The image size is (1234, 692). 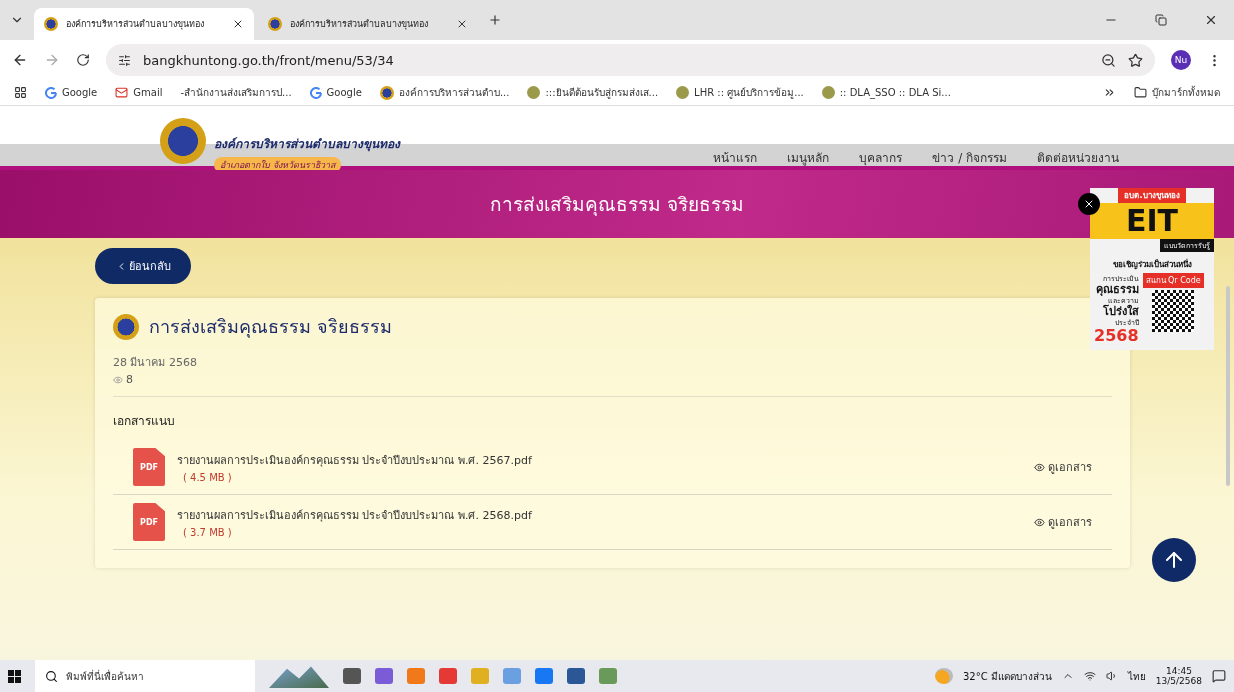 What do you see at coordinates (307, 144) in the screenshot?
I see `organization-name: องค์การบริหารส่วนตำบลบางขุนทอง` at bounding box center [307, 144].